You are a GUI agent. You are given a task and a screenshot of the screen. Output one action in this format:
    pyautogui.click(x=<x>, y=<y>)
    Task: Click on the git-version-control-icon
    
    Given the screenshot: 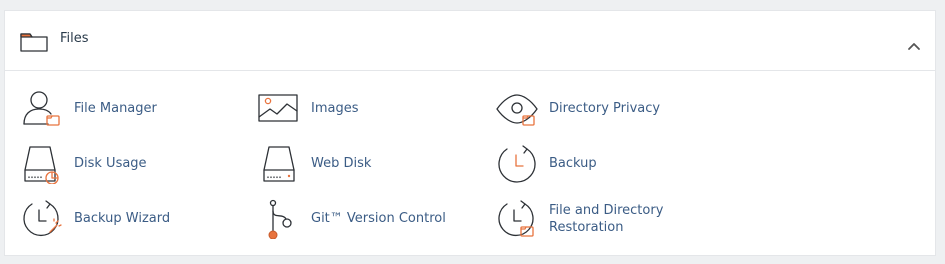 What is the action you would take?
    pyautogui.click(x=279, y=219)
    